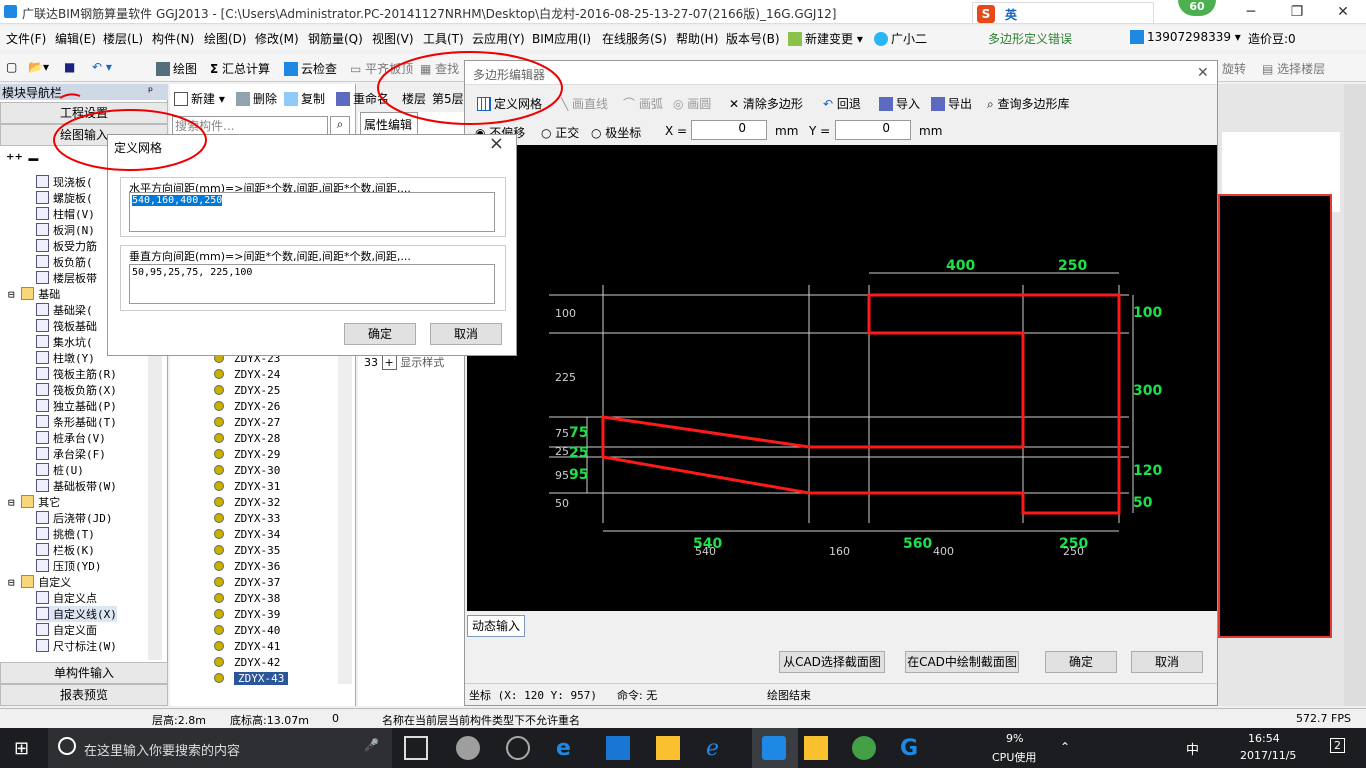 This screenshot has width=1366, height=768. I want to click on notes-app-icon, so click(816, 748).